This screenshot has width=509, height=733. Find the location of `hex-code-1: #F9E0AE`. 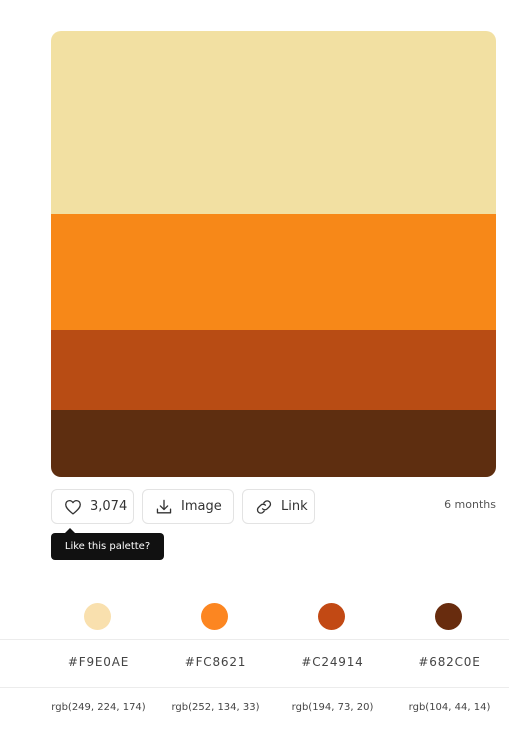

hex-code-1: #F9E0AE is located at coordinates (98, 662).